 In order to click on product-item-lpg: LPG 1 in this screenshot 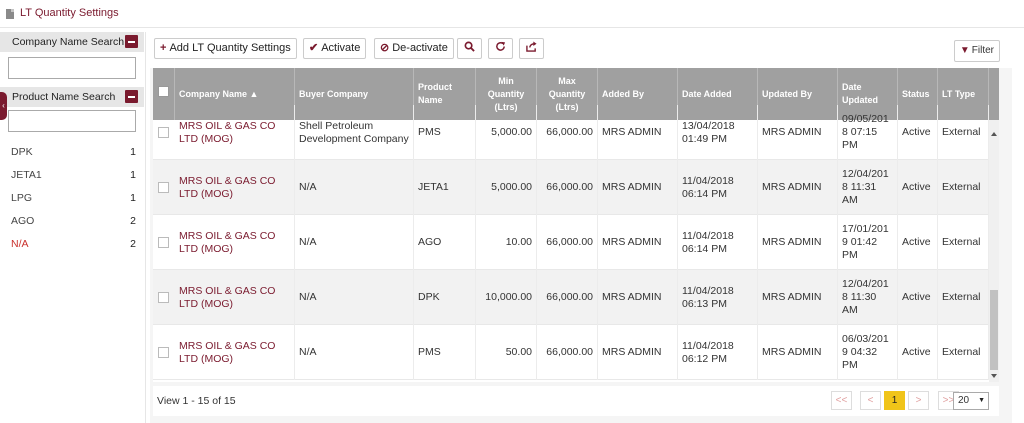, I will do `click(72, 199)`.